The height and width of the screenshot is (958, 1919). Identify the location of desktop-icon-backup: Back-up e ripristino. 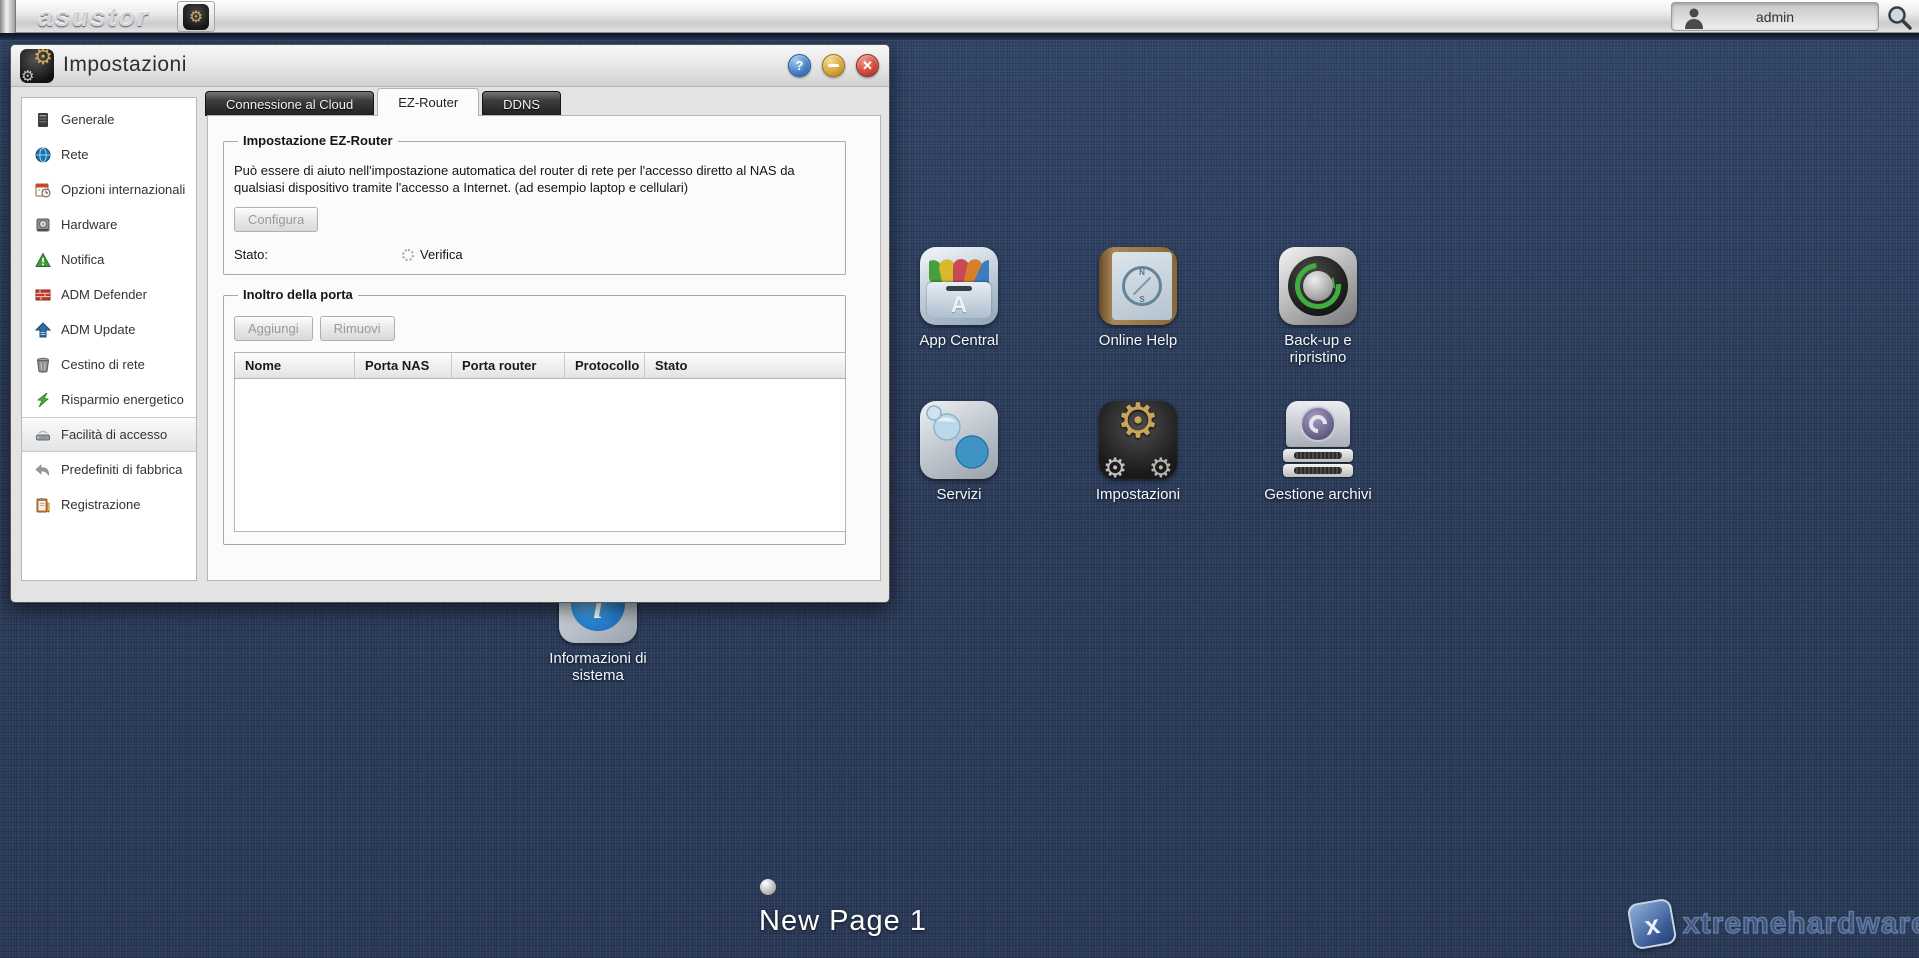
(1318, 306).